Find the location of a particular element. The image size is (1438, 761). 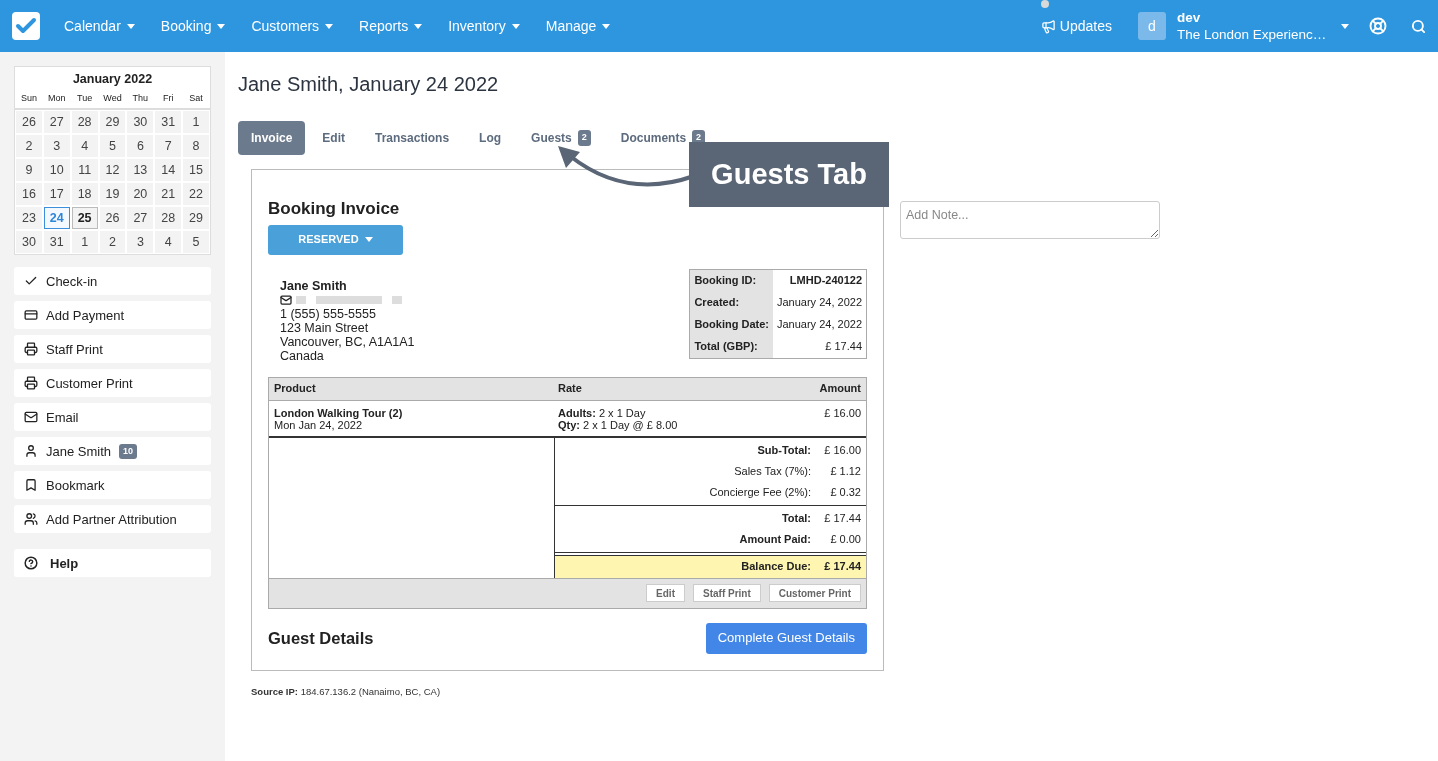

action-button: Add Partner Attribution is located at coordinates (112, 519).